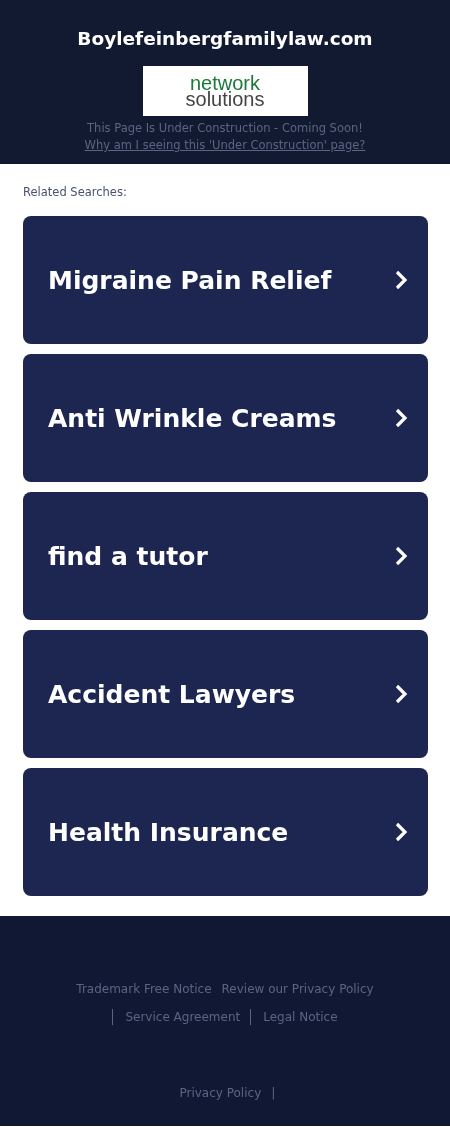 The height and width of the screenshot is (1127, 450). What do you see at coordinates (225, 128) in the screenshot?
I see `construction-notice: This Page Is Under Construction - Coming Soon!` at bounding box center [225, 128].